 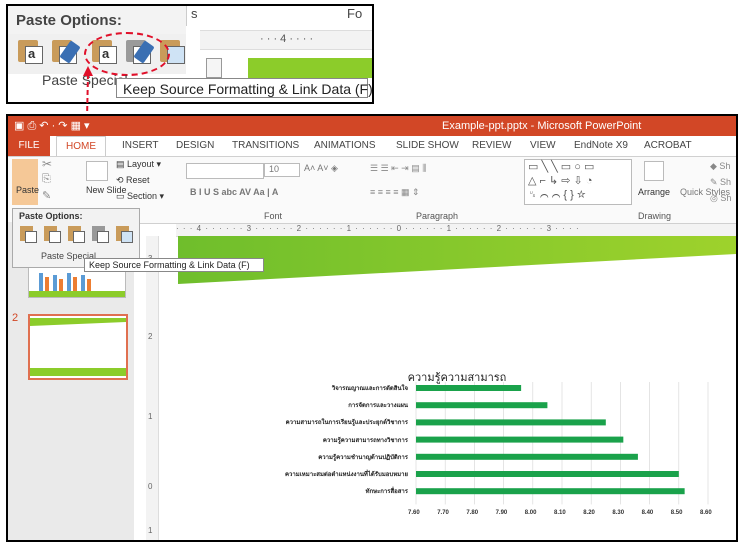 What do you see at coordinates (369, 389) in the screenshot?
I see `category-label: วิจารณญาณและการตัดสินใจ` at bounding box center [369, 389].